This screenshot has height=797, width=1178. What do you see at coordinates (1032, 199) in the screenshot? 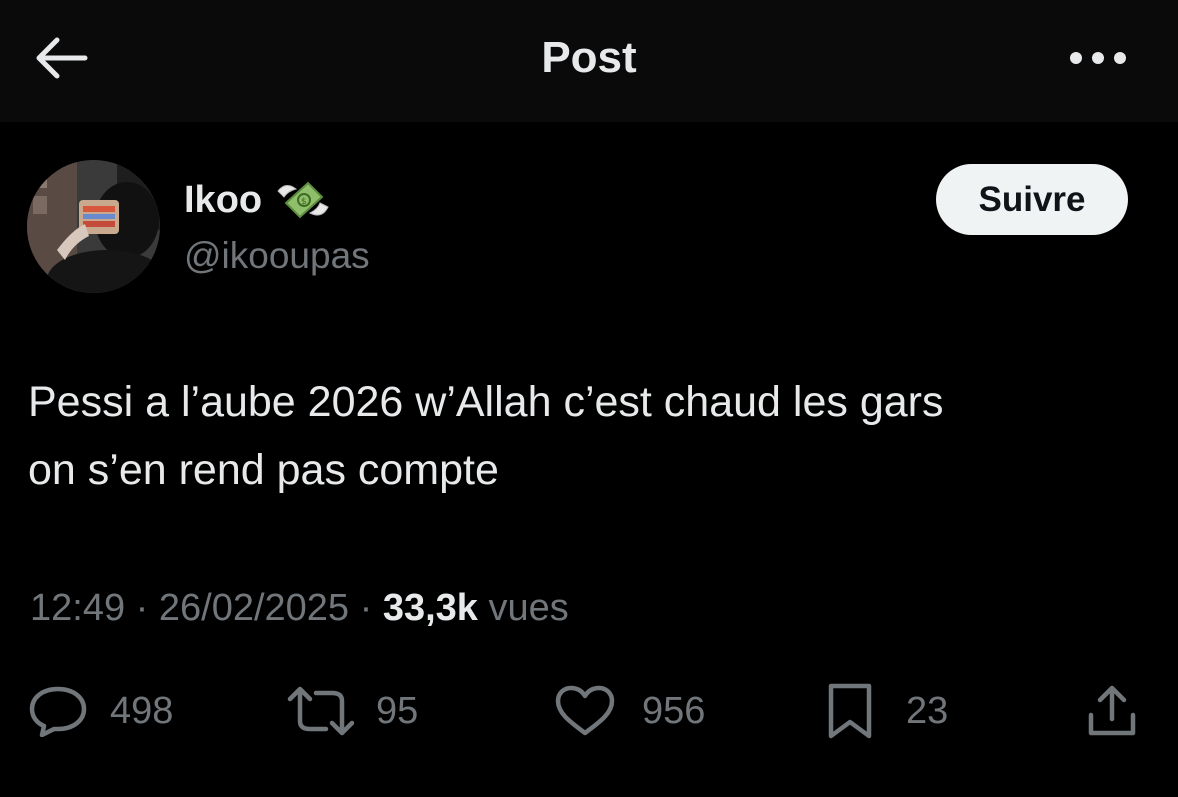
I see `follow-button: Suivre` at bounding box center [1032, 199].